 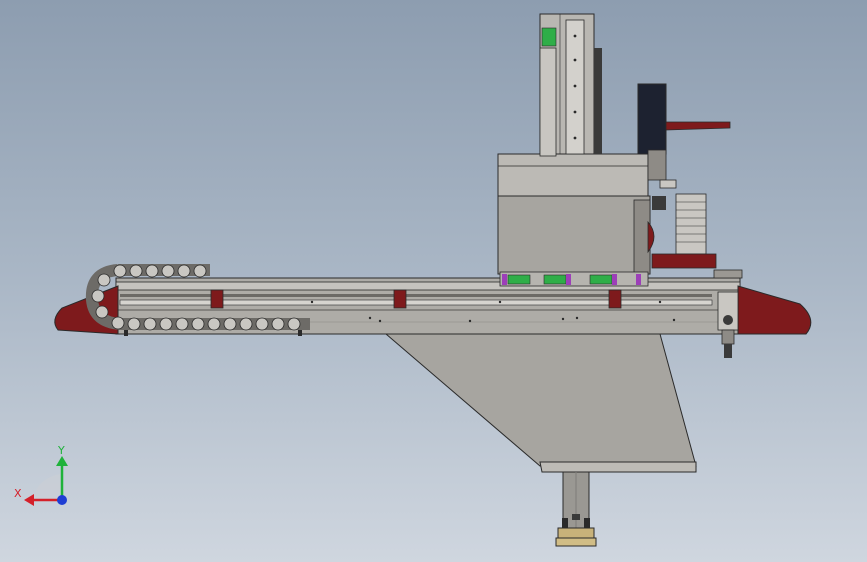 What do you see at coordinates (570, 85) in the screenshot?
I see `vertical-axis-column` at bounding box center [570, 85].